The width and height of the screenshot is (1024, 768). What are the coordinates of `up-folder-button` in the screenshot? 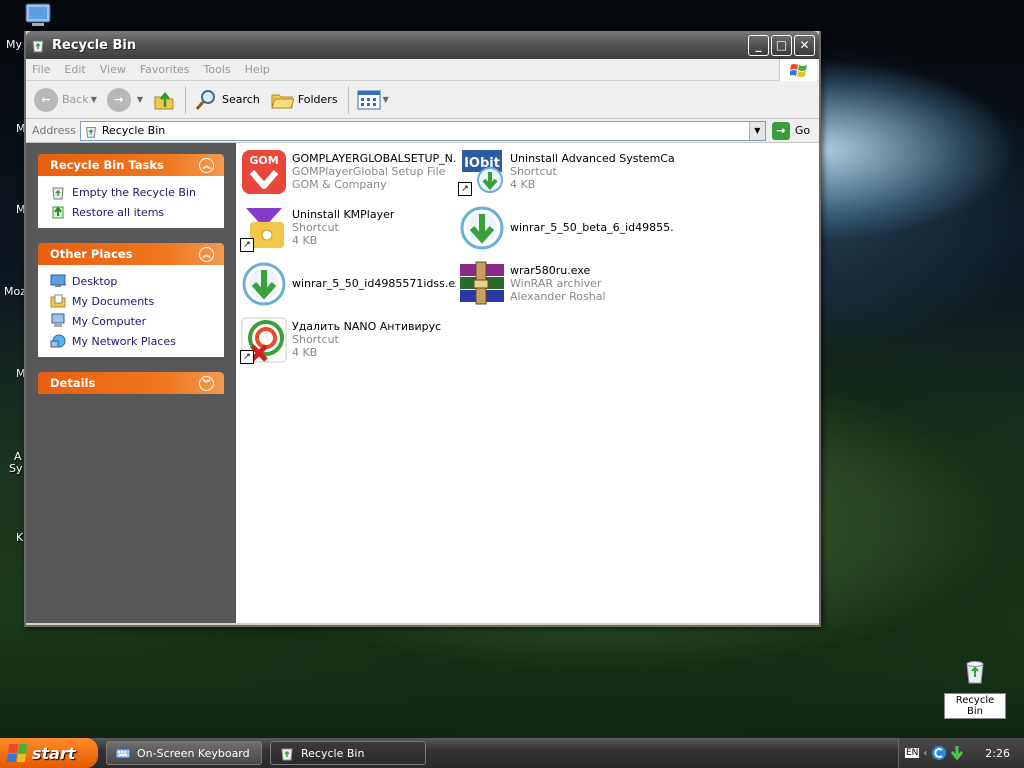 It's located at (164, 100).